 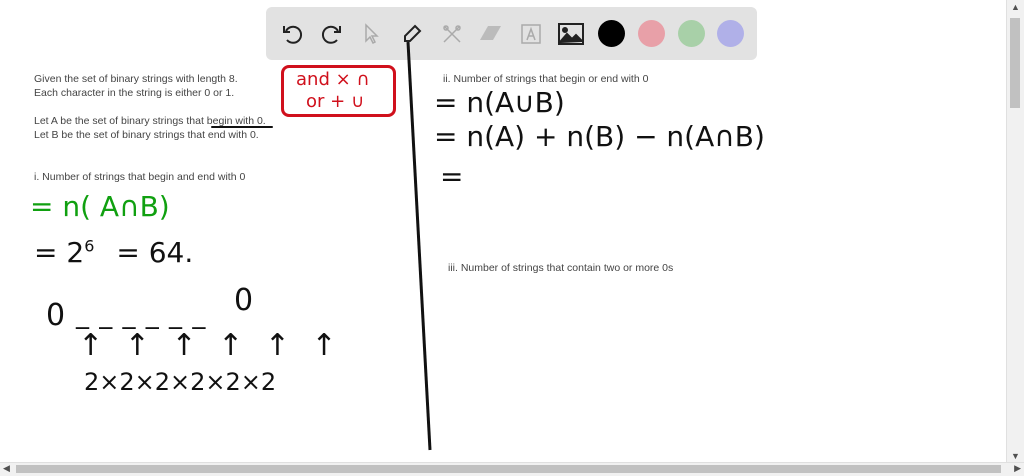 I want to click on q1-step-2: = 26 = 64., so click(x=113, y=252).